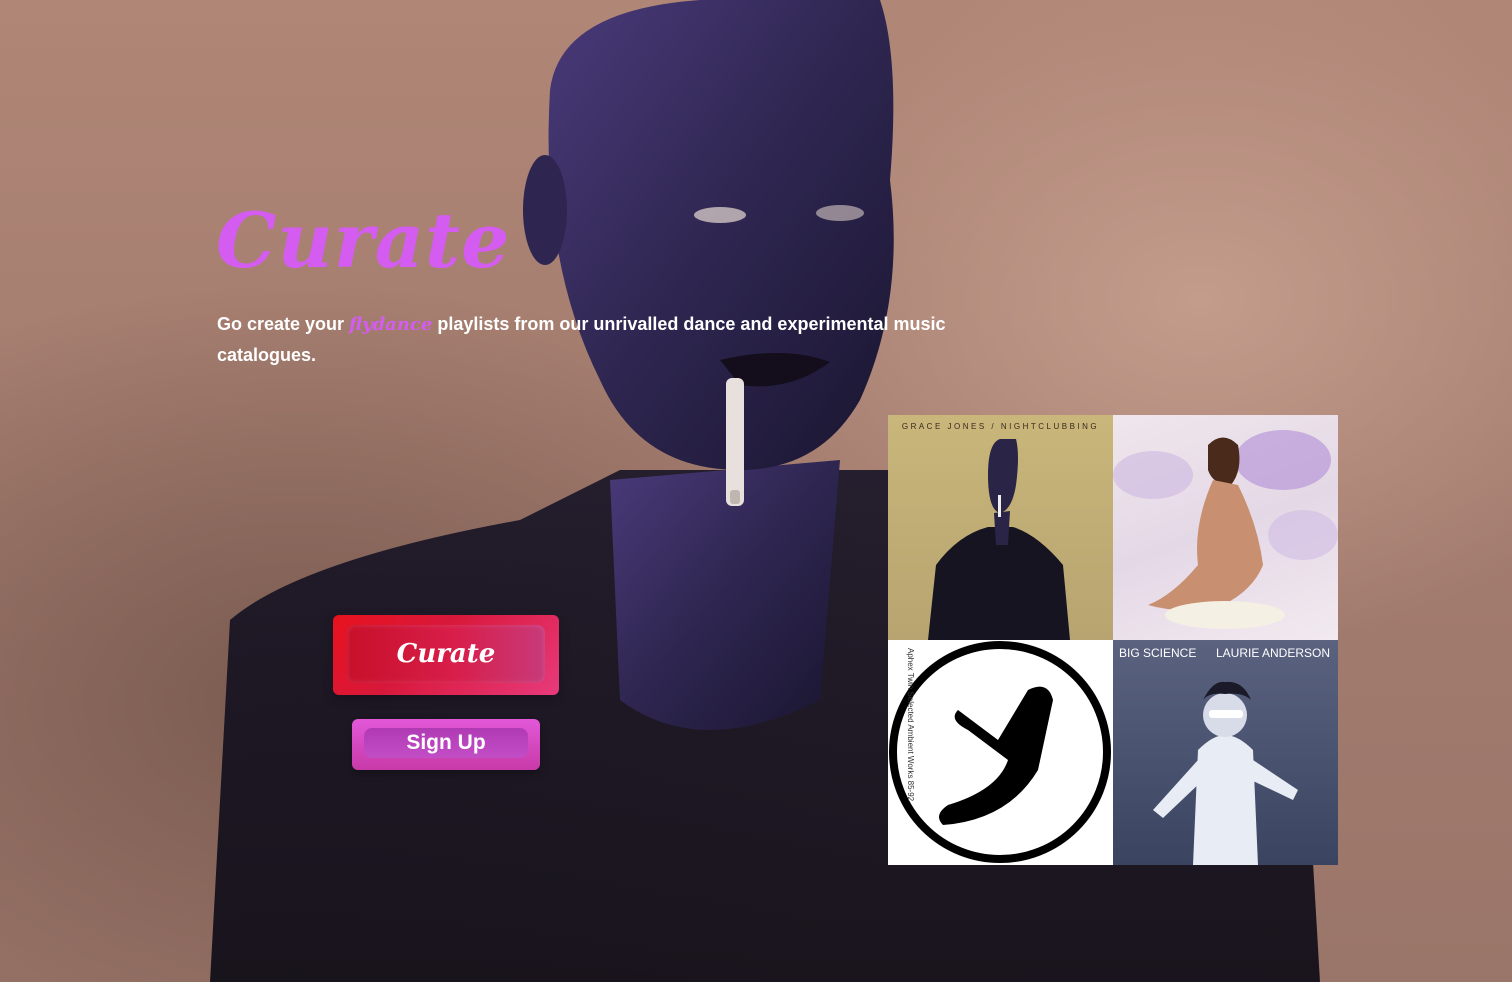  I want to click on curate-button: Curate, so click(446, 655).